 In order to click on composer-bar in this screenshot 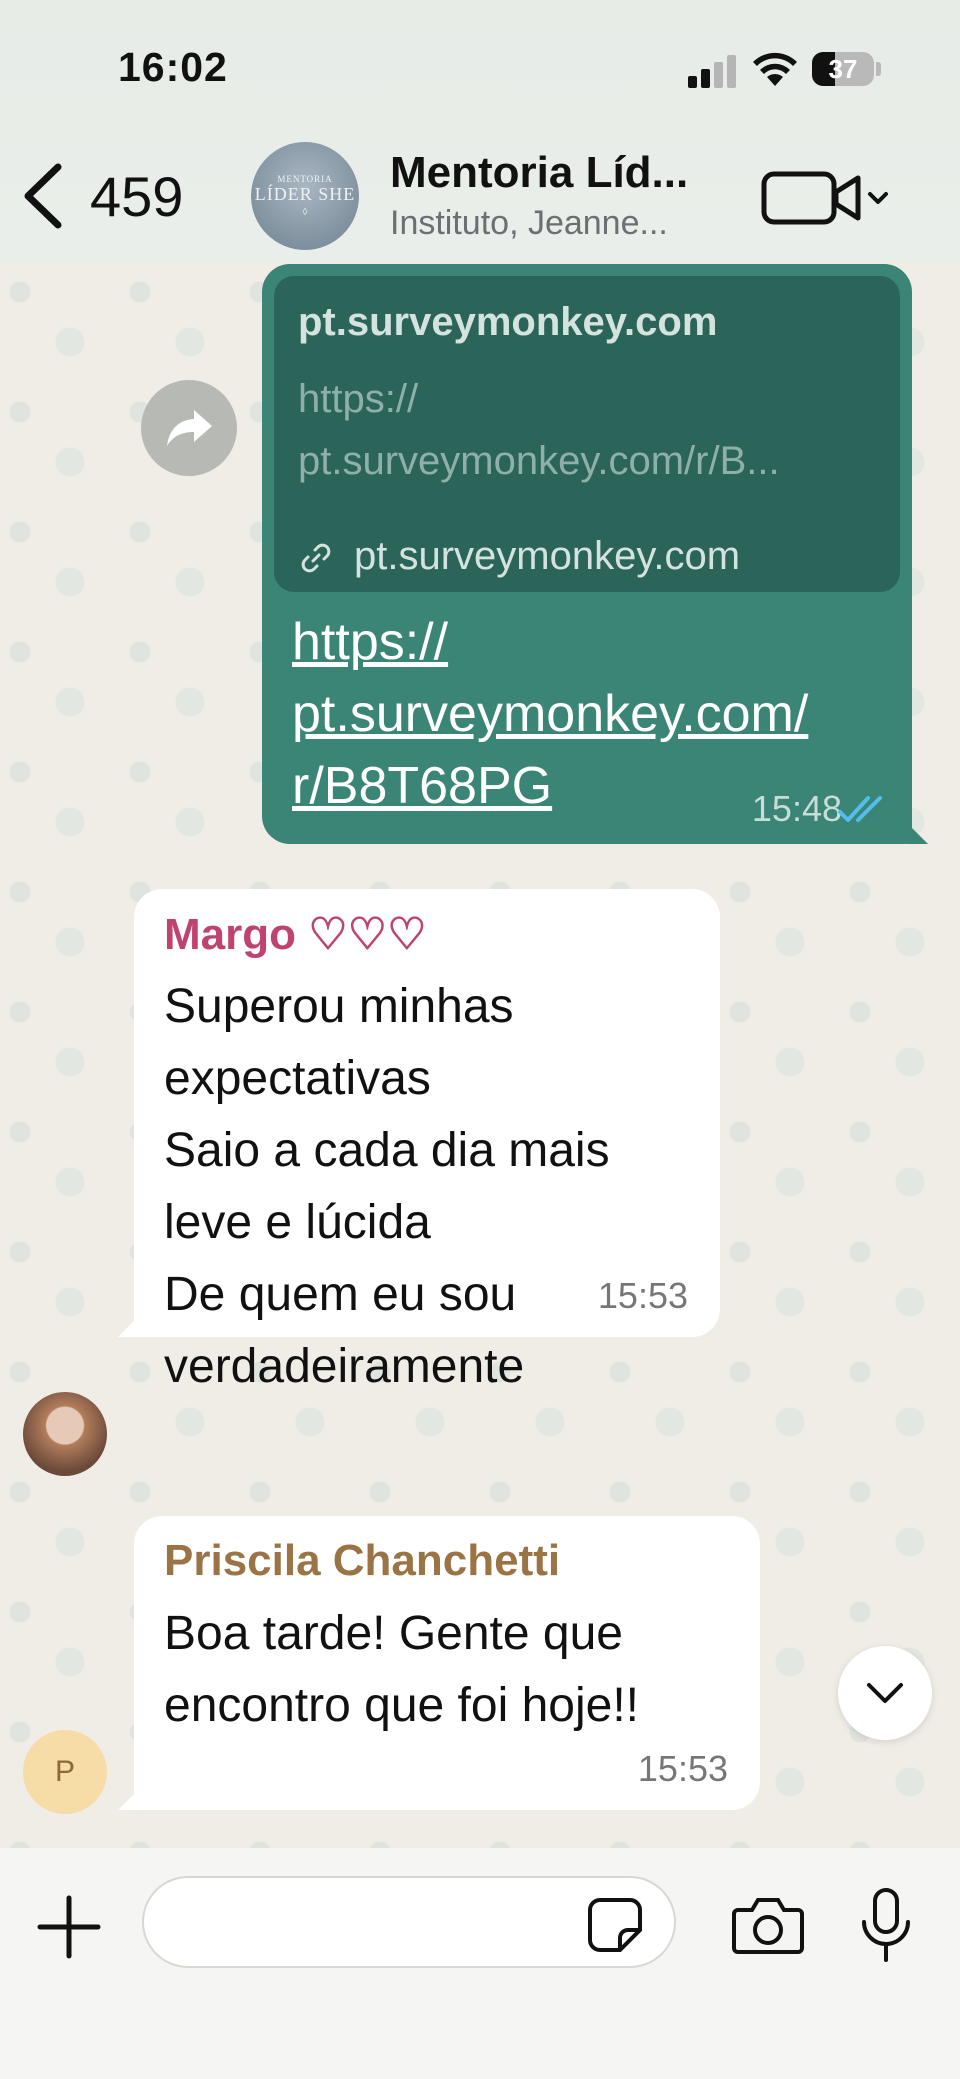, I will do `click(480, 1963)`.